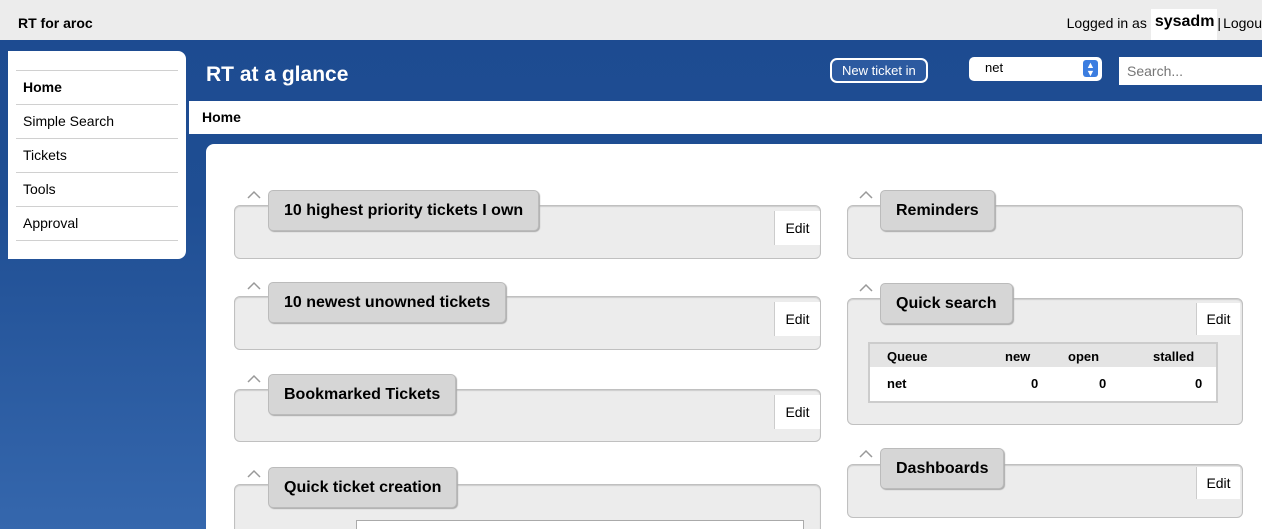 The width and height of the screenshot is (1262, 529). Describe the element at coordinates (97, 87) in the screenshot. I see `nav-item-home: Home` at that location.